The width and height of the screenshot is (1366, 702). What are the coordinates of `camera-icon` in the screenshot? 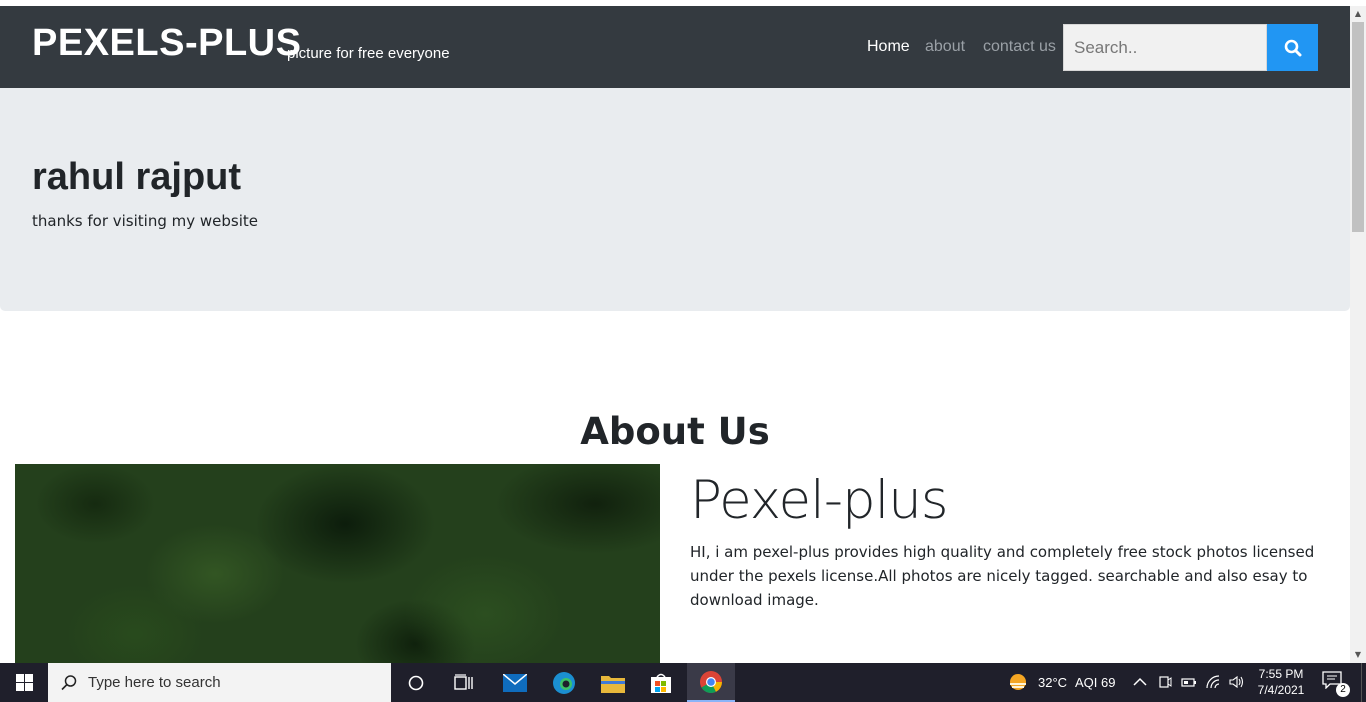 It's located at (1165, 682).